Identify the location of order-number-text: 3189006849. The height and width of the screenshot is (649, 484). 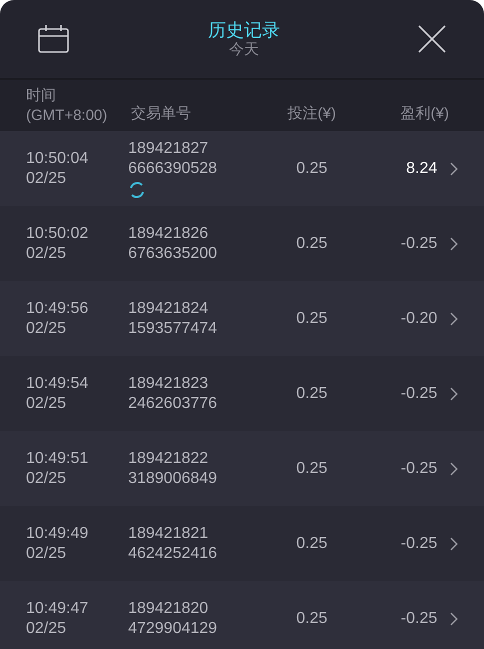
(173, 478).